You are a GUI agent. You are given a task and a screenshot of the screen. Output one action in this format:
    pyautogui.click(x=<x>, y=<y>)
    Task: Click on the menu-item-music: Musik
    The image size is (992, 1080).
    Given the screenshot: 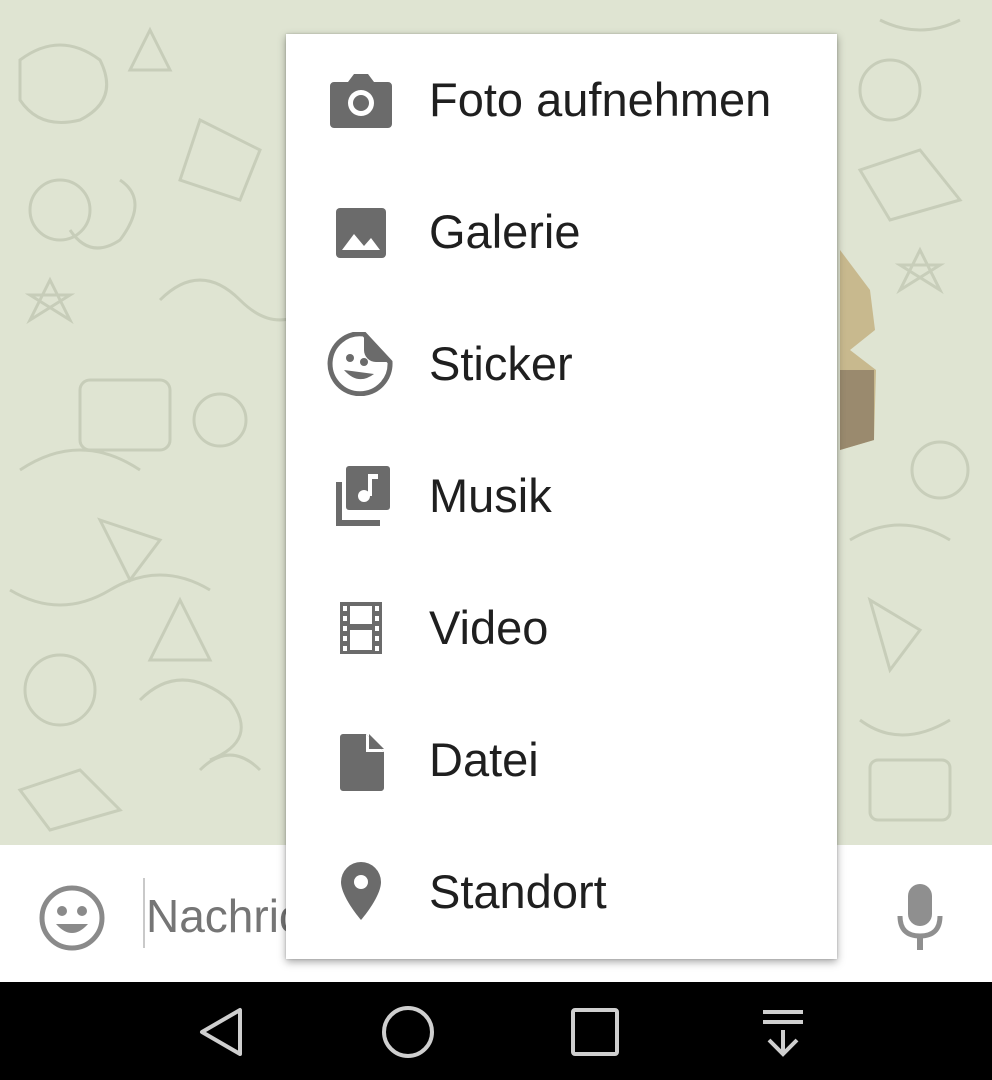 What is the action you would take?
    pyautogui.click(x=561, y=496)
    